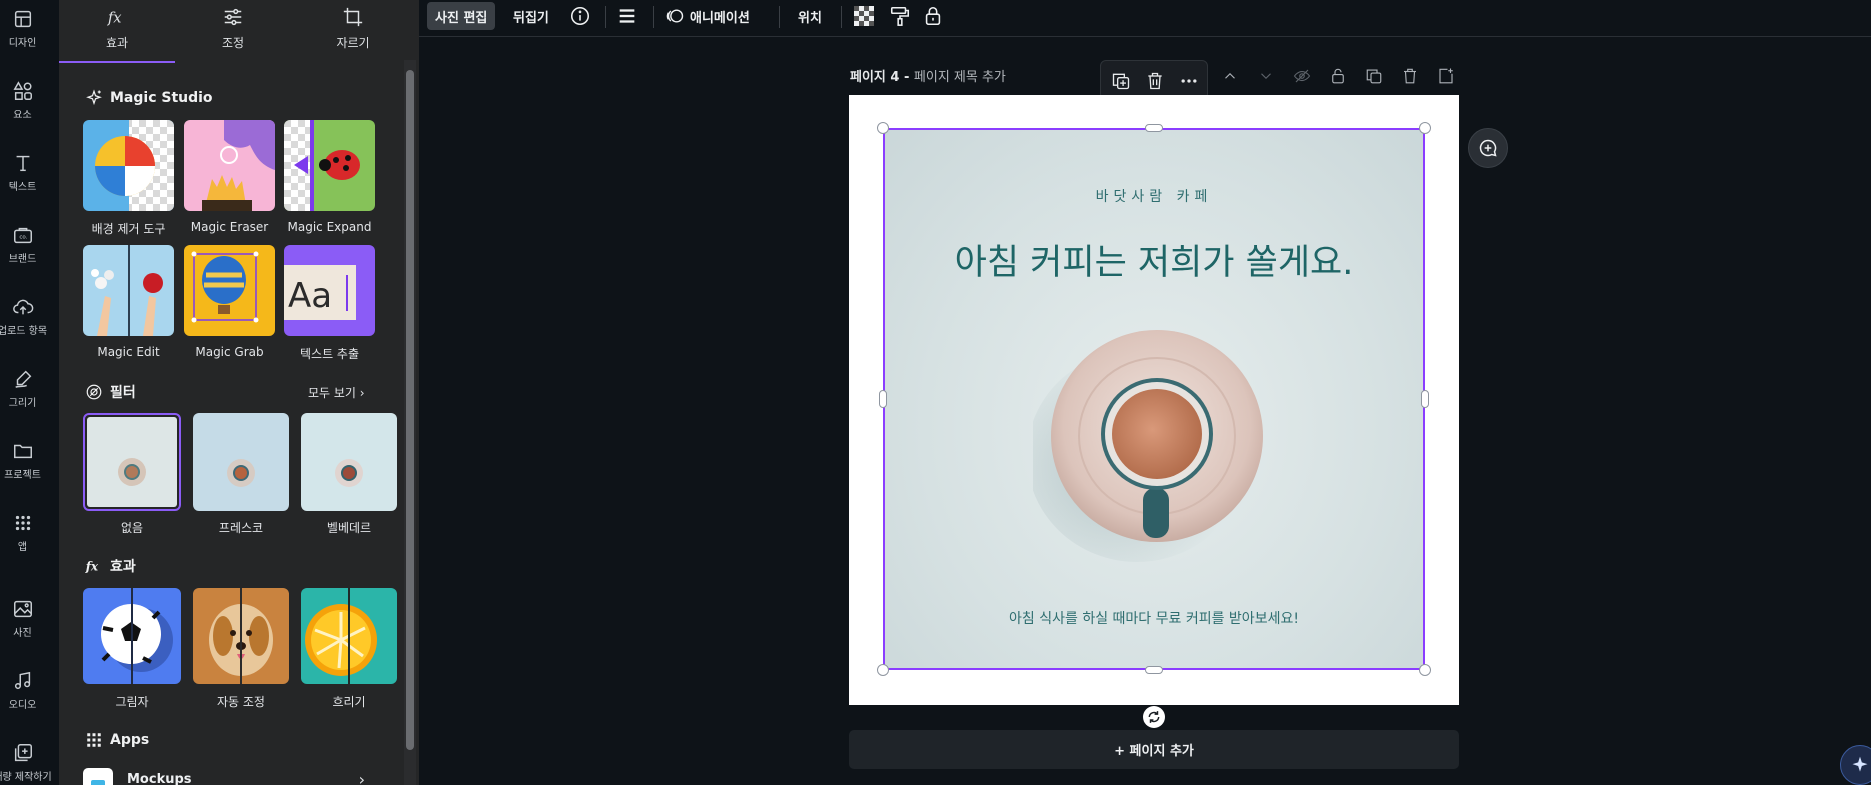  Describe the element at coordinates (22, 464) in the screenshot. I see `rail-item-projects: 프로젝트` at that location.